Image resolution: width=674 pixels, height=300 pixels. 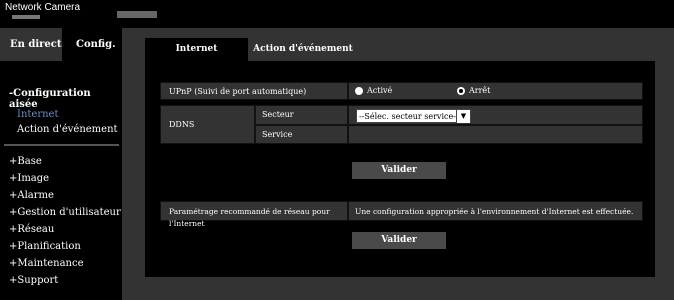 What do you see at coordinates (409, 116) in the screenshot?
I see `ddns-sector-value: --Sélec. secteur service--` at bounding box center [409, 116].